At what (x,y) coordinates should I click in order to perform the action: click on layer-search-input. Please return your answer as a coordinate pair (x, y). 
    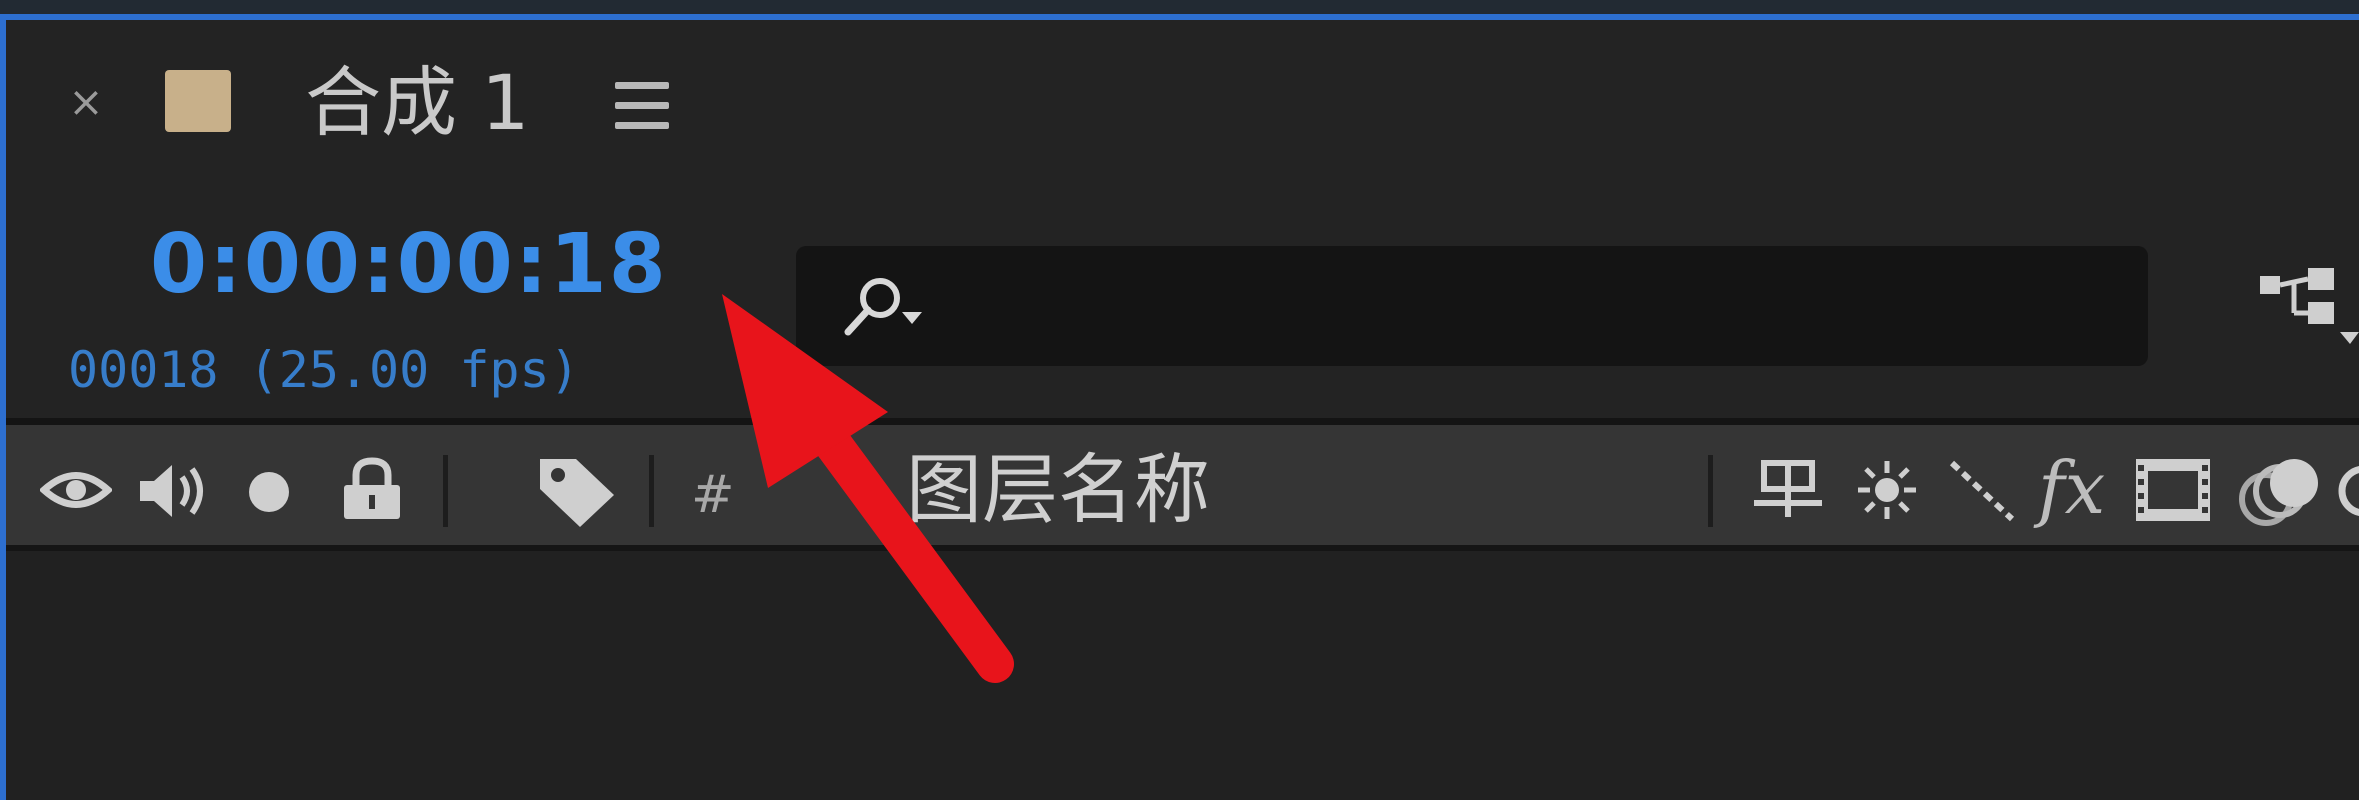
    Looking at the image, I should click on (1472, 306).